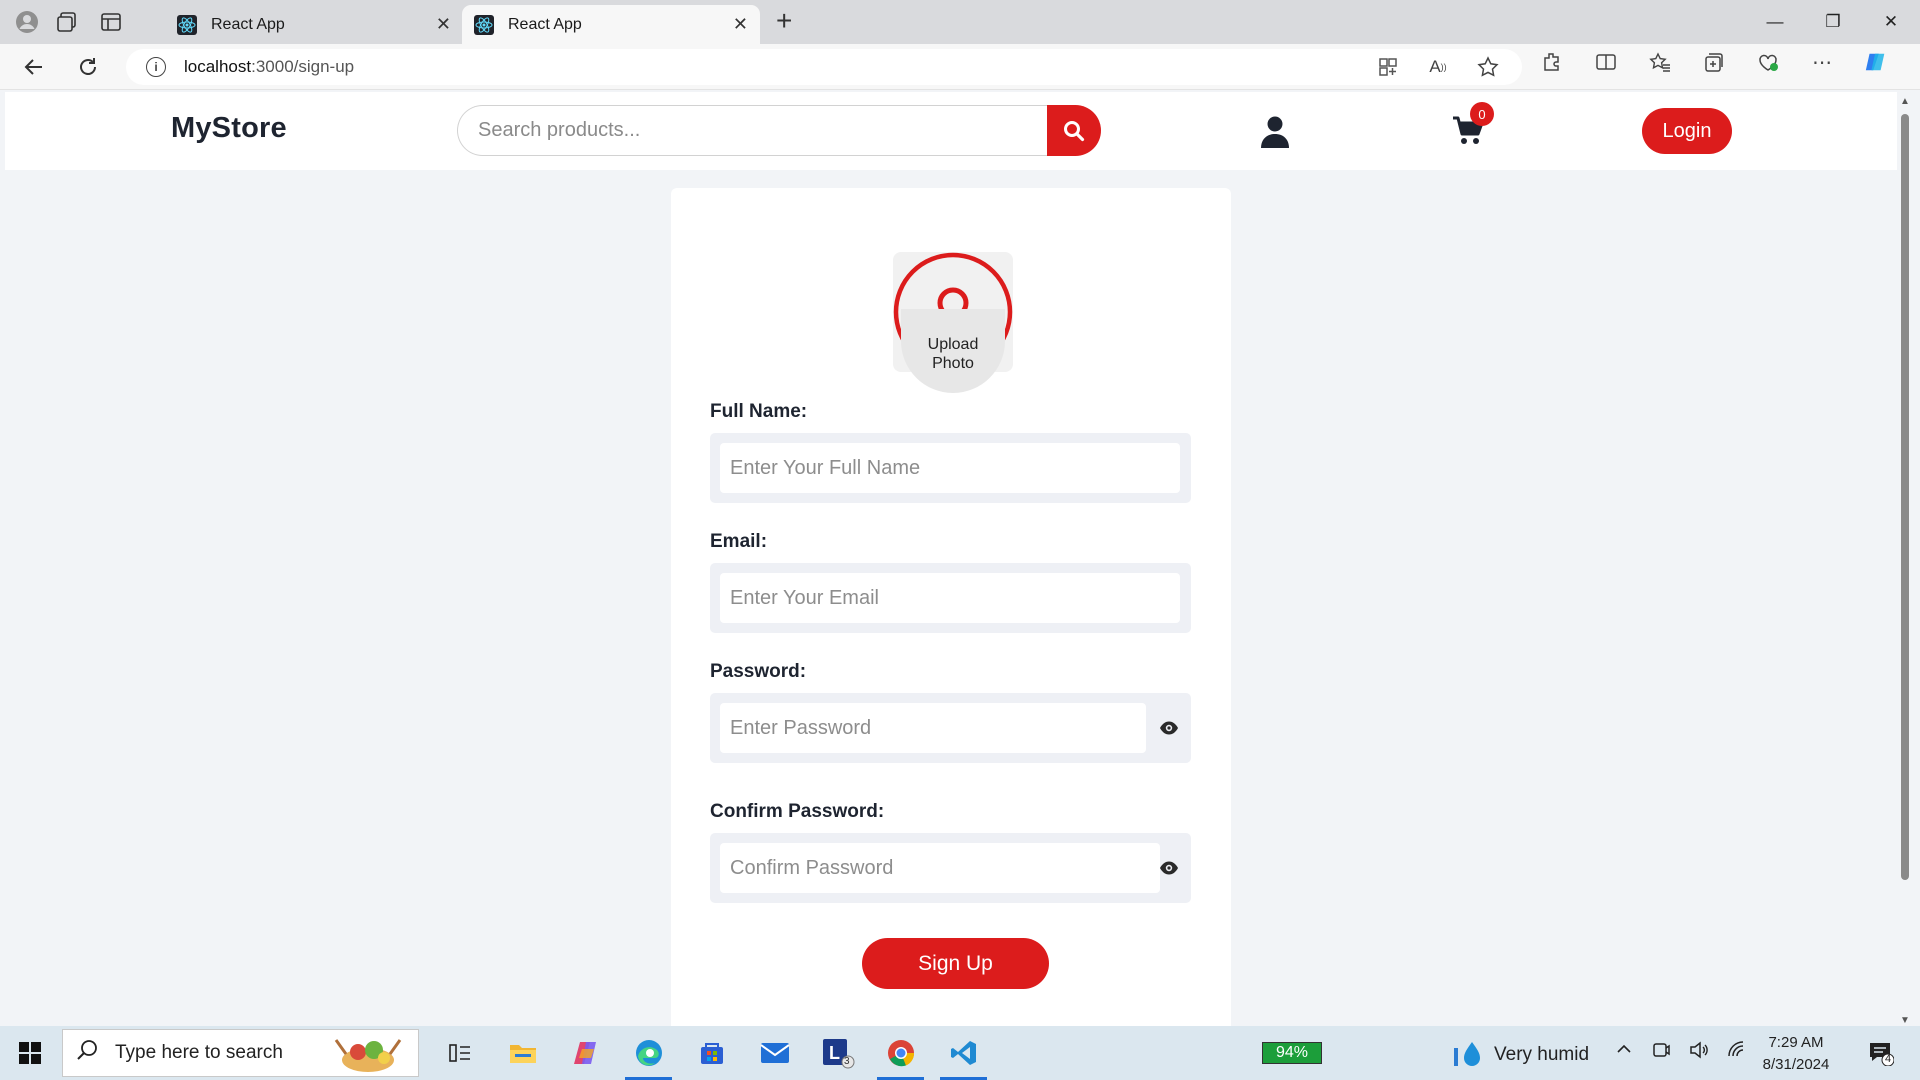 Image resolution: width=1920 pixels, height=1080 pixels. I want to click on browser-toolbar: ⋯, so click(1714, 62).